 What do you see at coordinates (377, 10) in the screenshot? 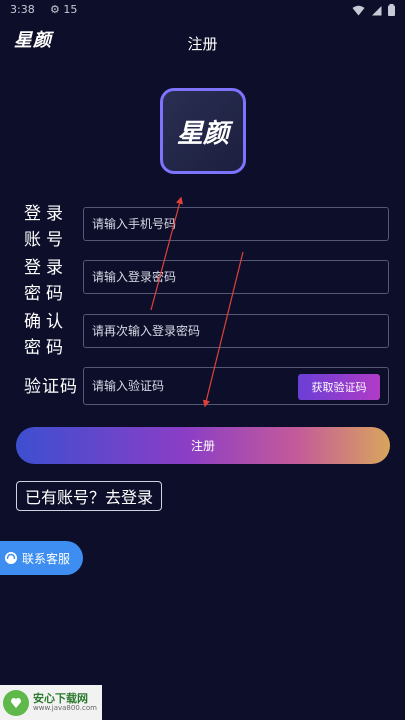
I see `signal-icon` at bounding box center [377, 10].